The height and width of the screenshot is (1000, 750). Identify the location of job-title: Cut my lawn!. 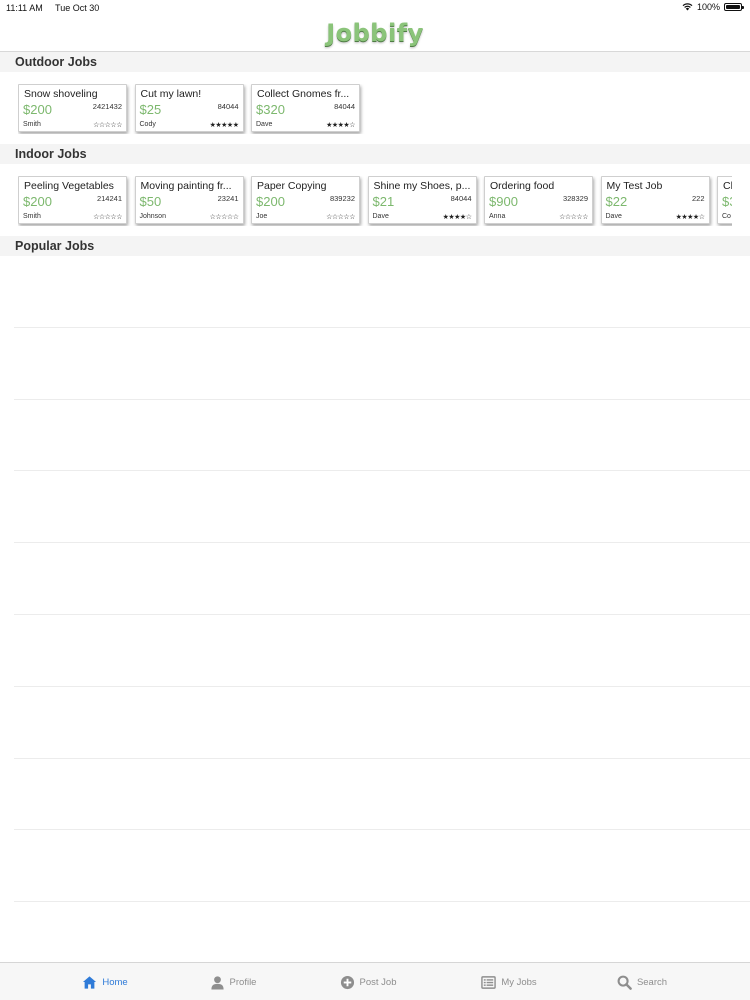
(171, 94).